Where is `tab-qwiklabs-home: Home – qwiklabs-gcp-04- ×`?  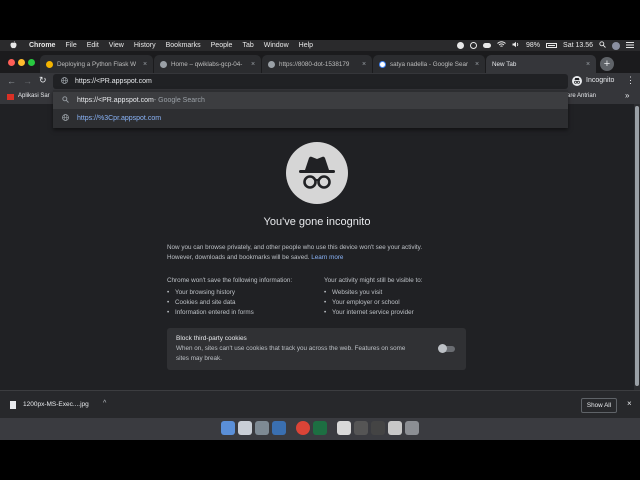
tab-qwiklabs-home: Home – qwiklabs-gcp-04- × is located at coordinates (207, 64).